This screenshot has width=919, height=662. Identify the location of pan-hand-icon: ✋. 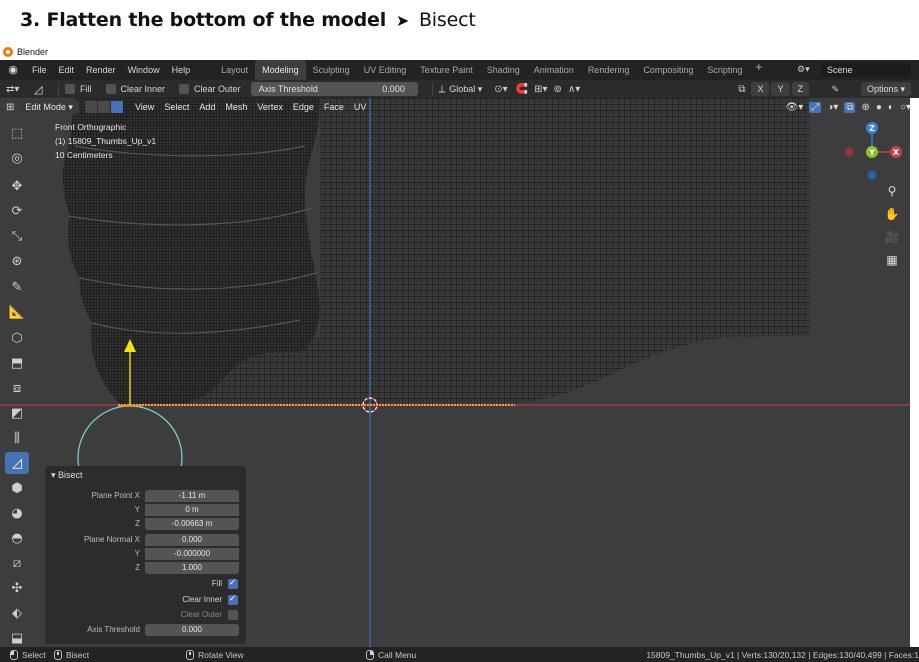
(892, 214).